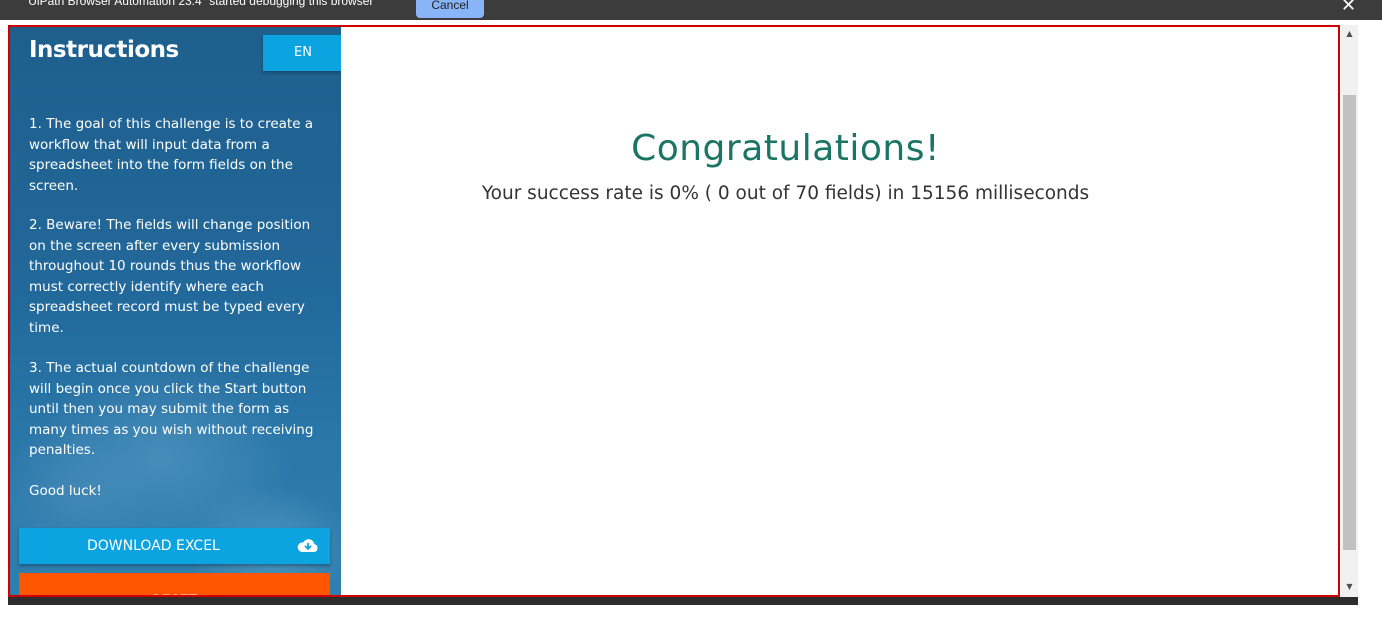  Describe the element at coordinates (450, 9) in the screenshot. I see `cancel-debug-button: Cancel` at that location.